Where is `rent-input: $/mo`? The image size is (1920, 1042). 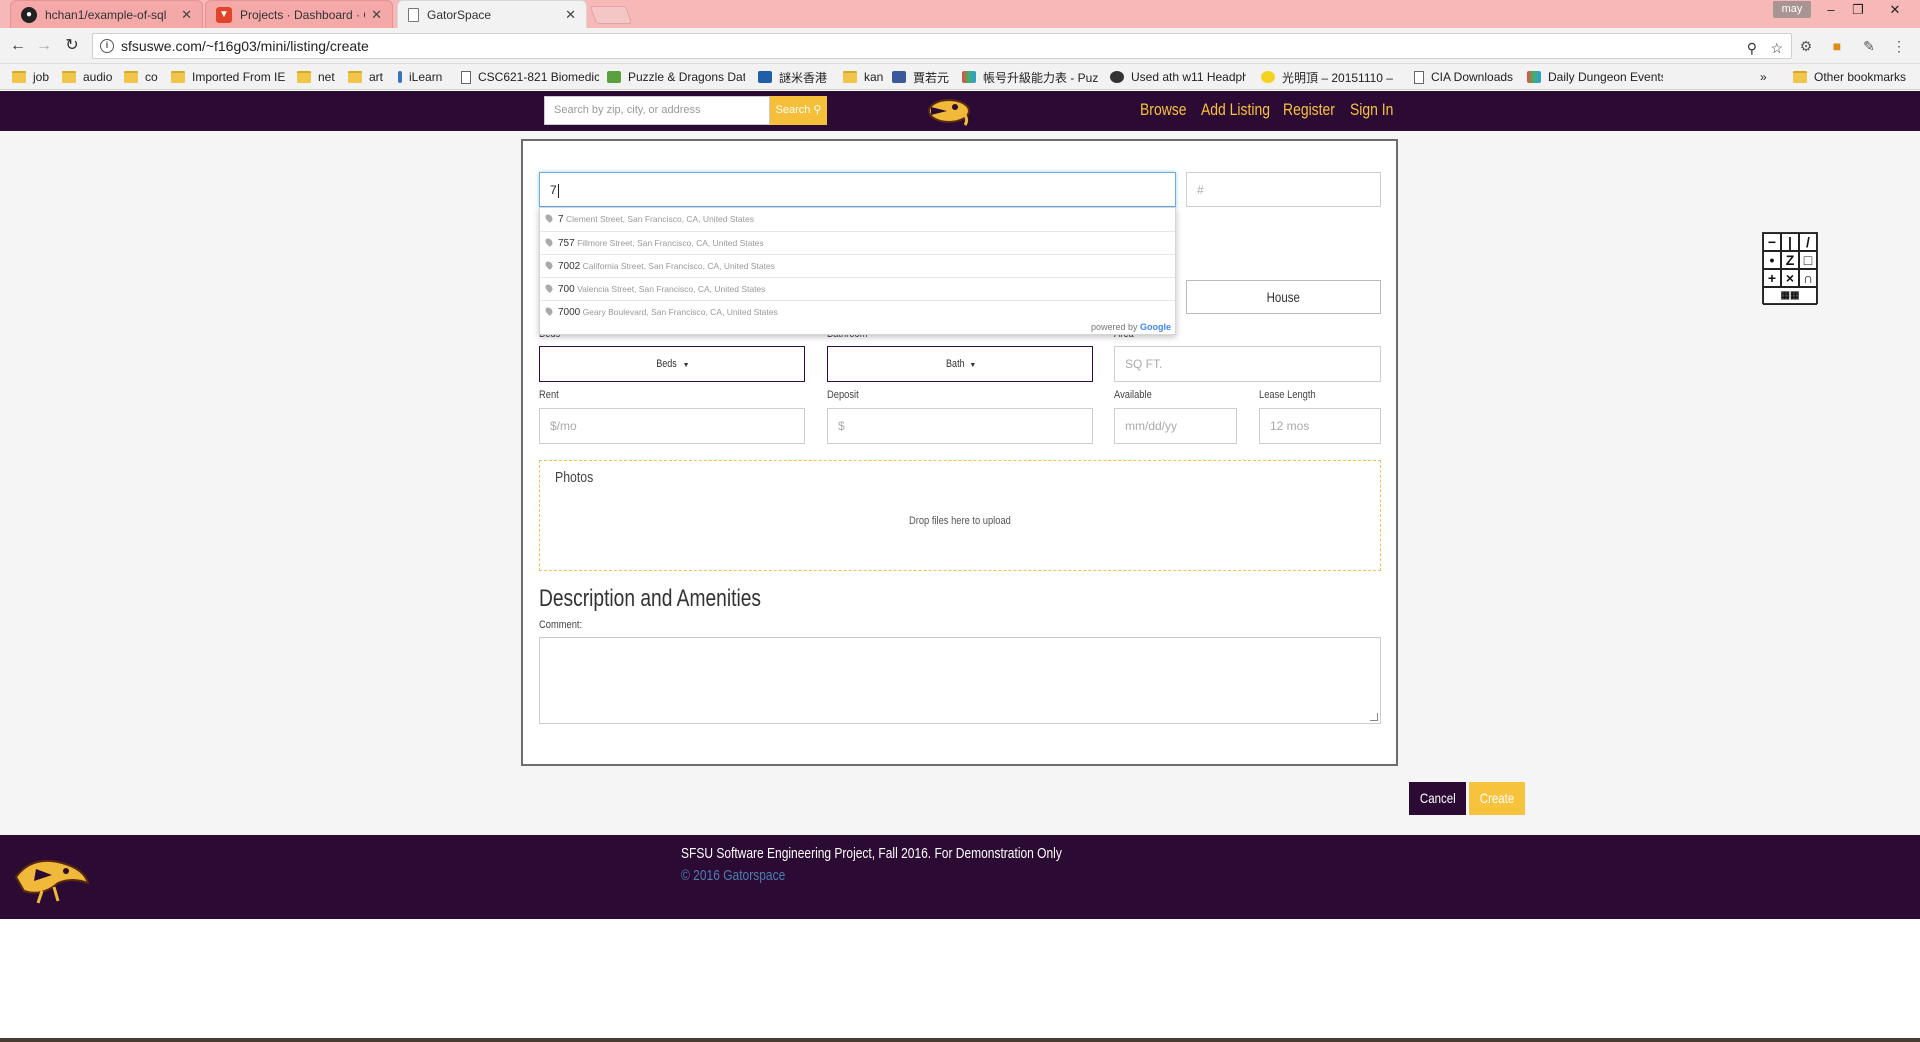
rent-input: $/mo is located at coordinates (672, 426).